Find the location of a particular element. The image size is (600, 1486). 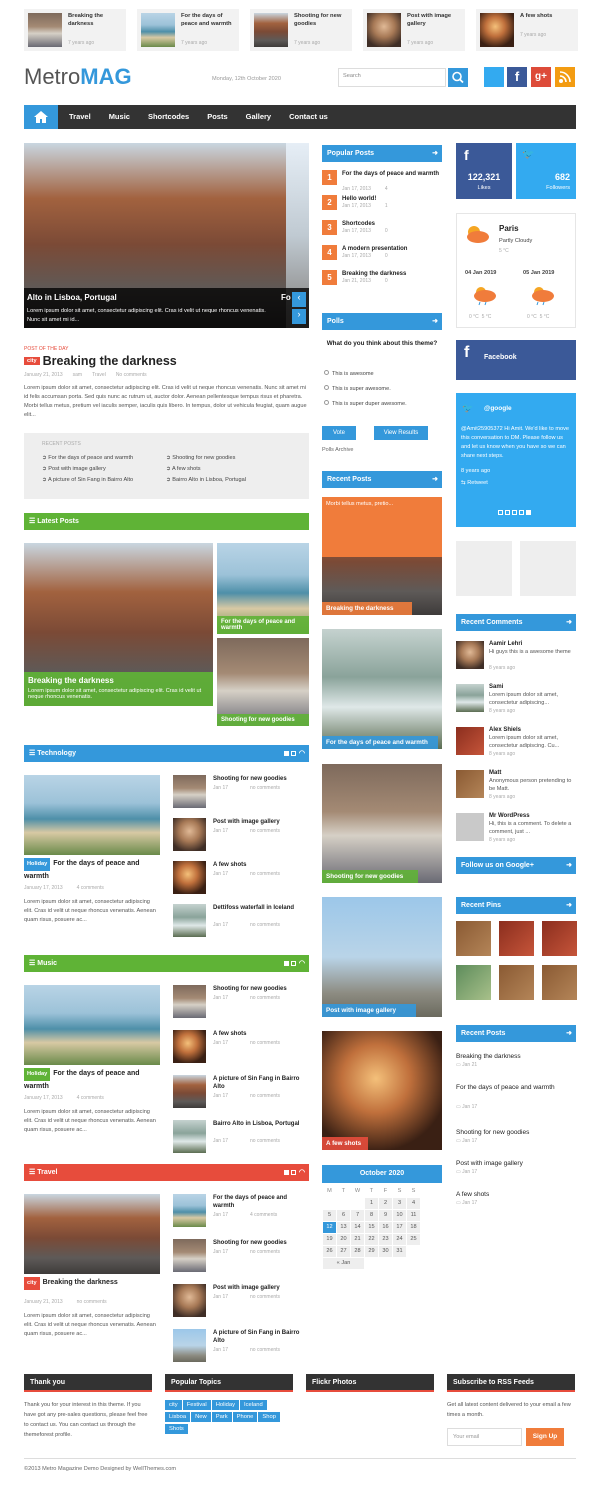

search-button is located at coordinates (458, 77).